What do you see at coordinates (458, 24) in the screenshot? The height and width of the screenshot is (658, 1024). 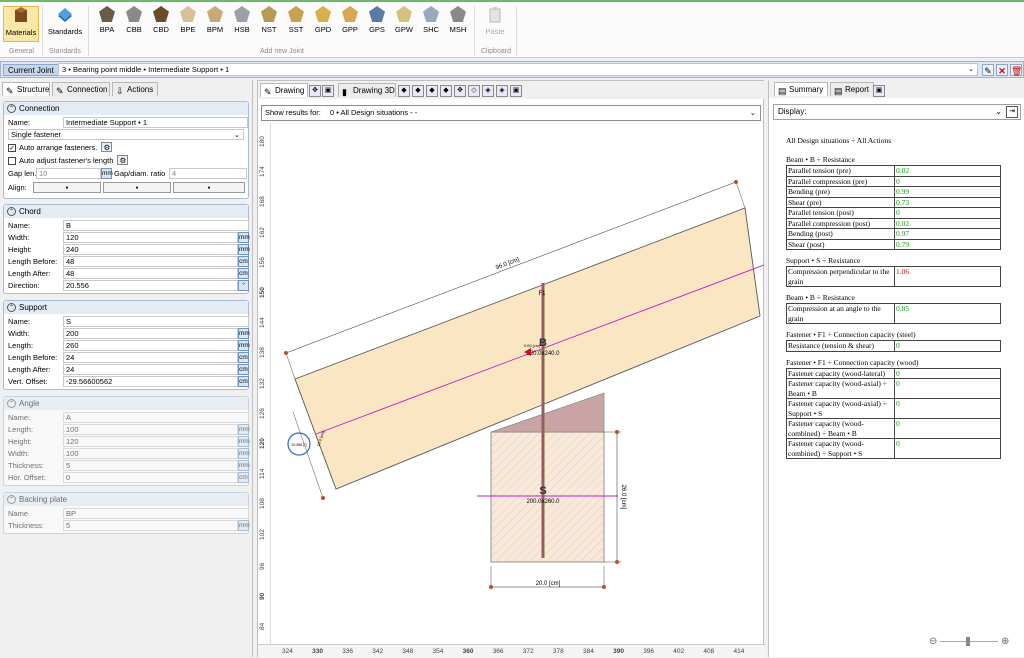 I see `joint-button-msh: MSH` at bounding box center [458, 24].